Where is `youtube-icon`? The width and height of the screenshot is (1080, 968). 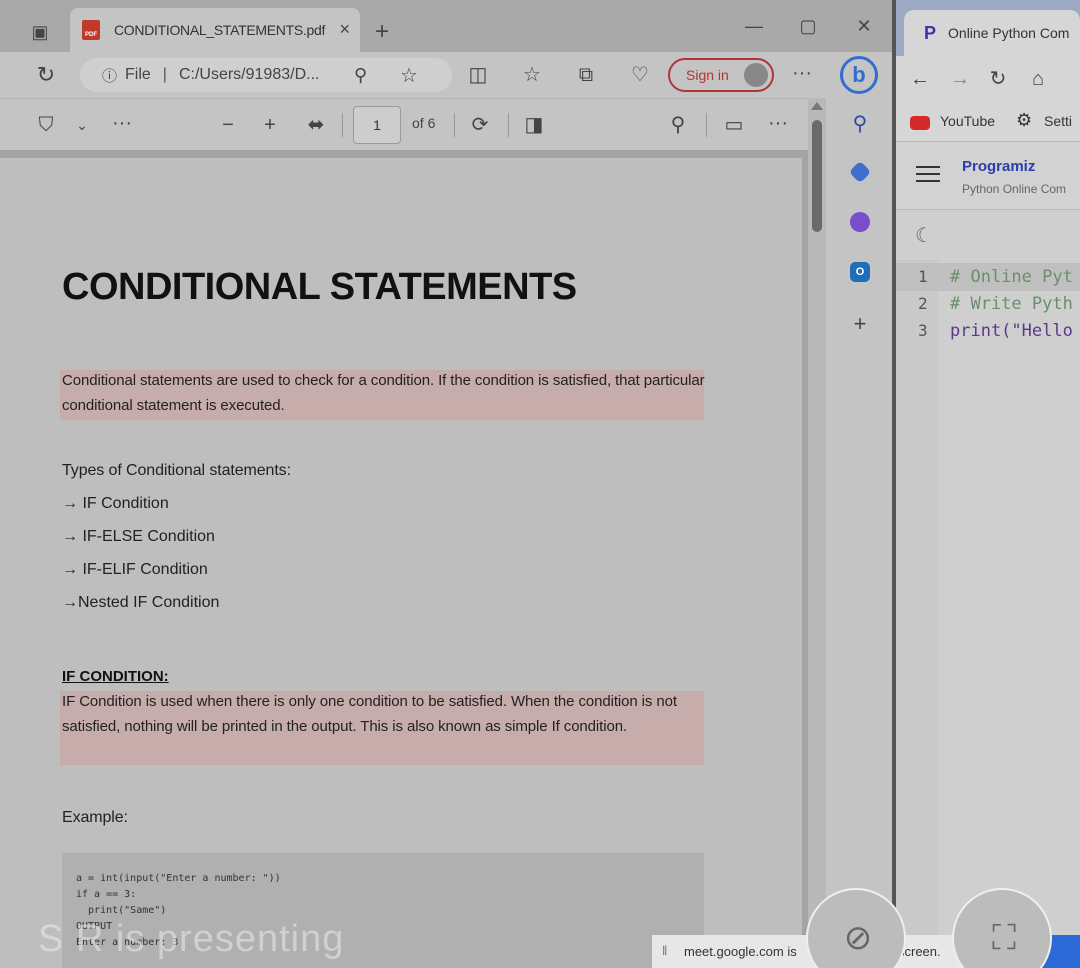 youtube-icon is located at coordinates (920, 123).